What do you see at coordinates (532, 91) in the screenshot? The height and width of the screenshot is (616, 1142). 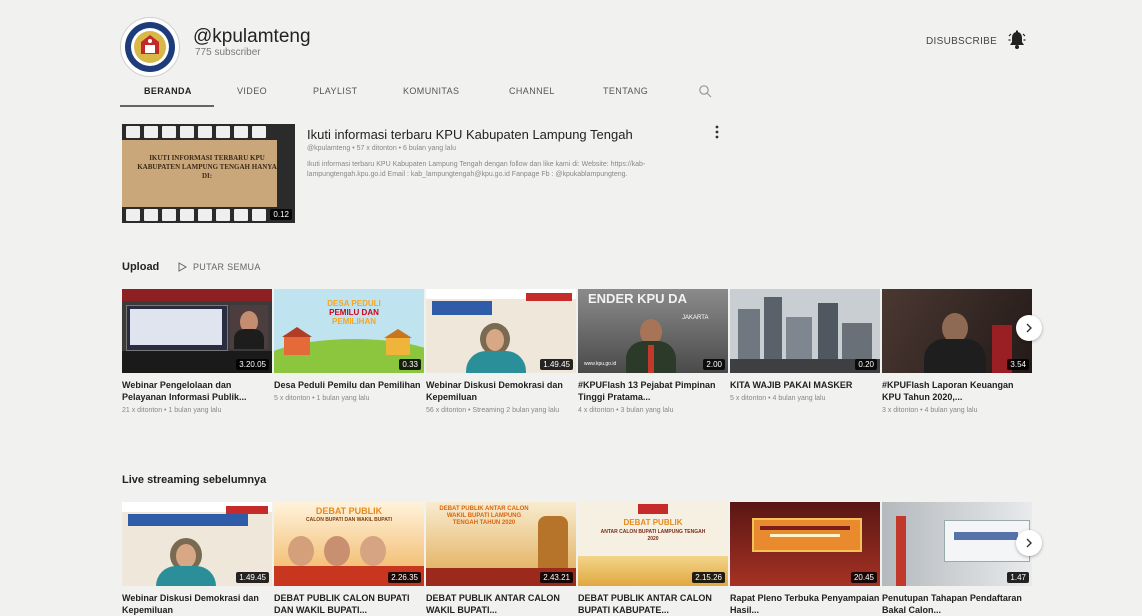 I see `tab-channel: CHANNEL` at bounding box center [532, 91].